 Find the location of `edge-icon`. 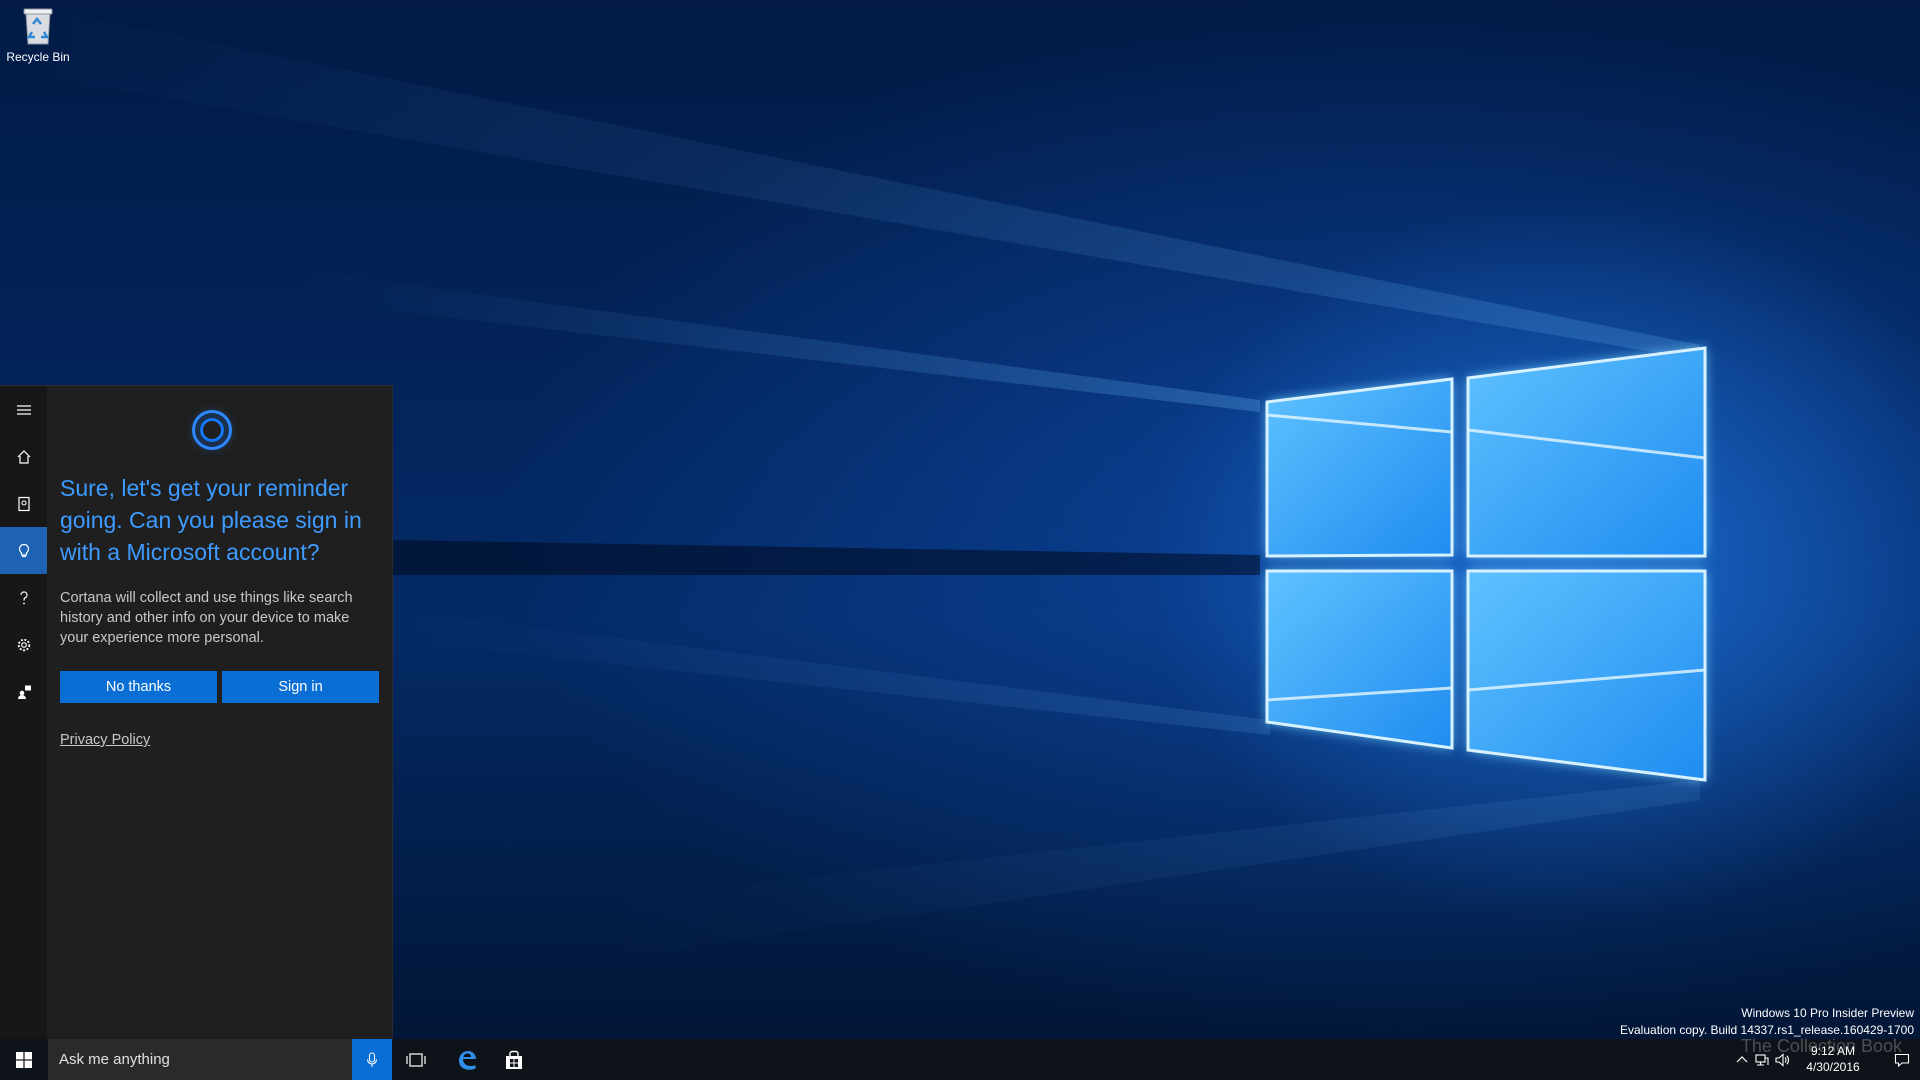

edge-icon is located at coordinates (467, 1060).